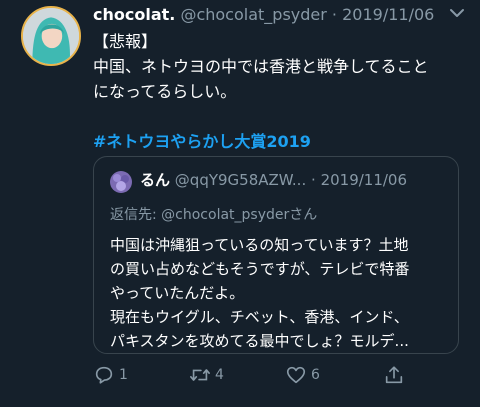  I want to click on caret-down-icon, so click(457, 13).